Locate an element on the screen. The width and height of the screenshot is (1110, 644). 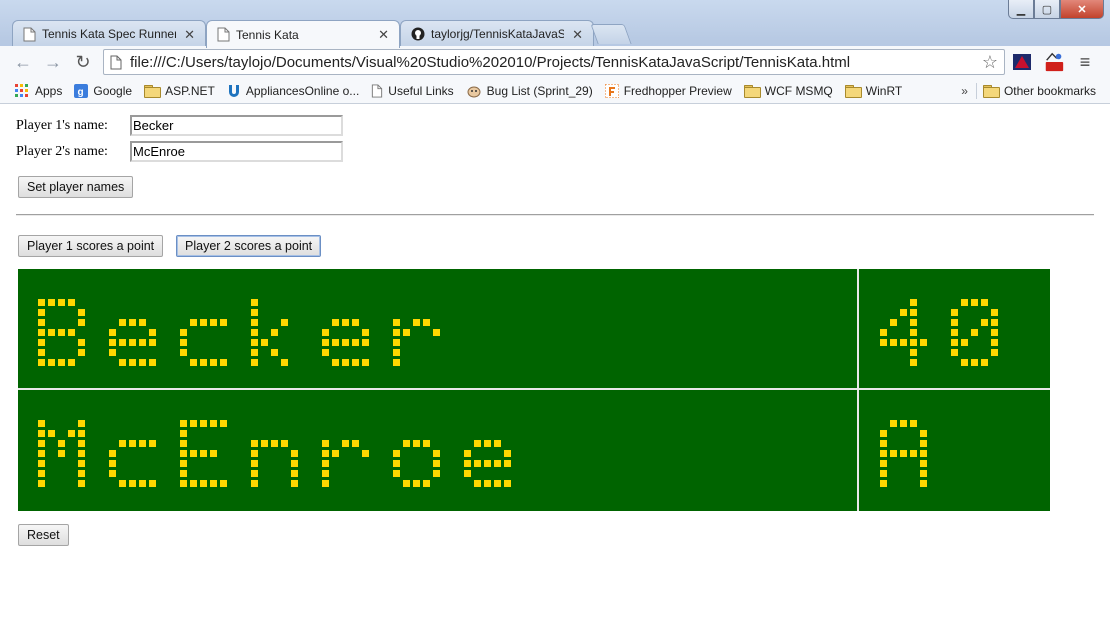
new-tab-button is located at coordinates (611, 34).